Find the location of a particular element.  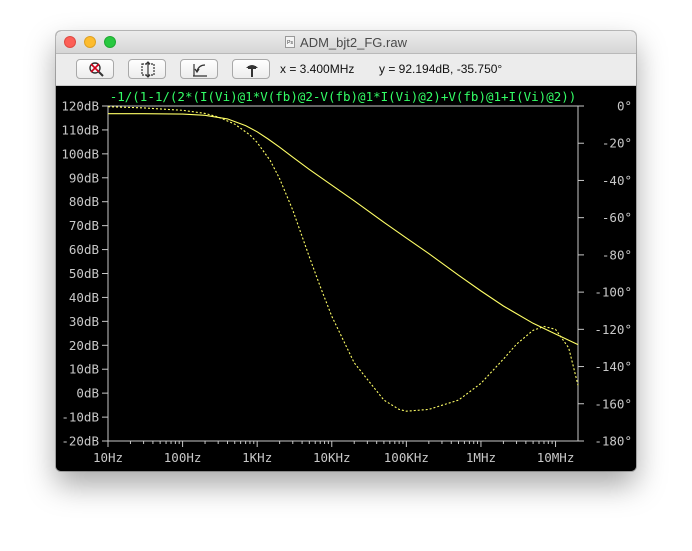

y-left-tick-label: 0dB is located at coordinates (87, 393).